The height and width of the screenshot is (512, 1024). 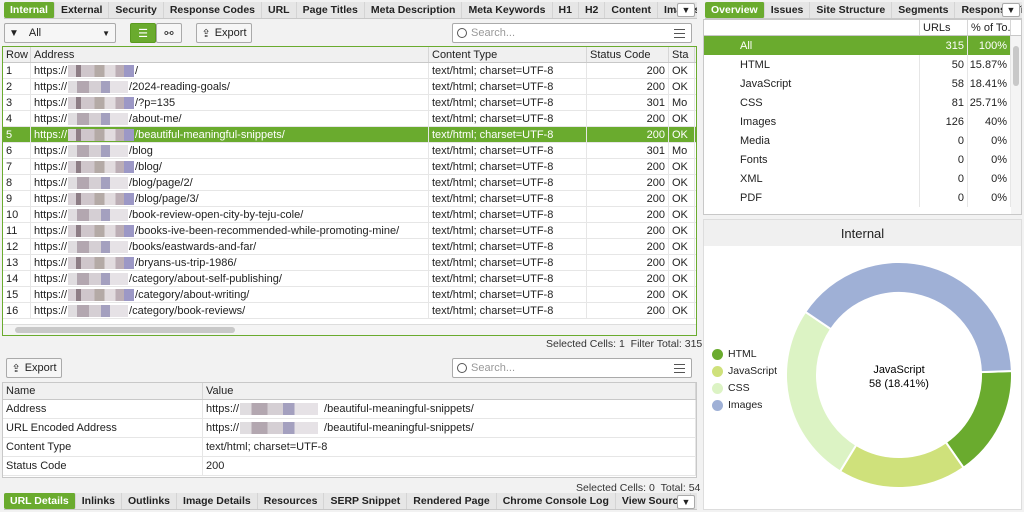 What do you see at coordinates (230, 310) in the screenshot?
I see `address-cell: https:// /category/book-reviews/` at bounding box center [230, 310].